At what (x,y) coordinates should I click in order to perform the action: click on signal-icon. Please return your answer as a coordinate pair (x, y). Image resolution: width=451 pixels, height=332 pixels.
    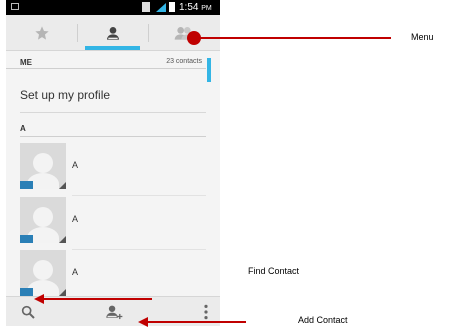
    Looking at the image, I should click on (161, 7).